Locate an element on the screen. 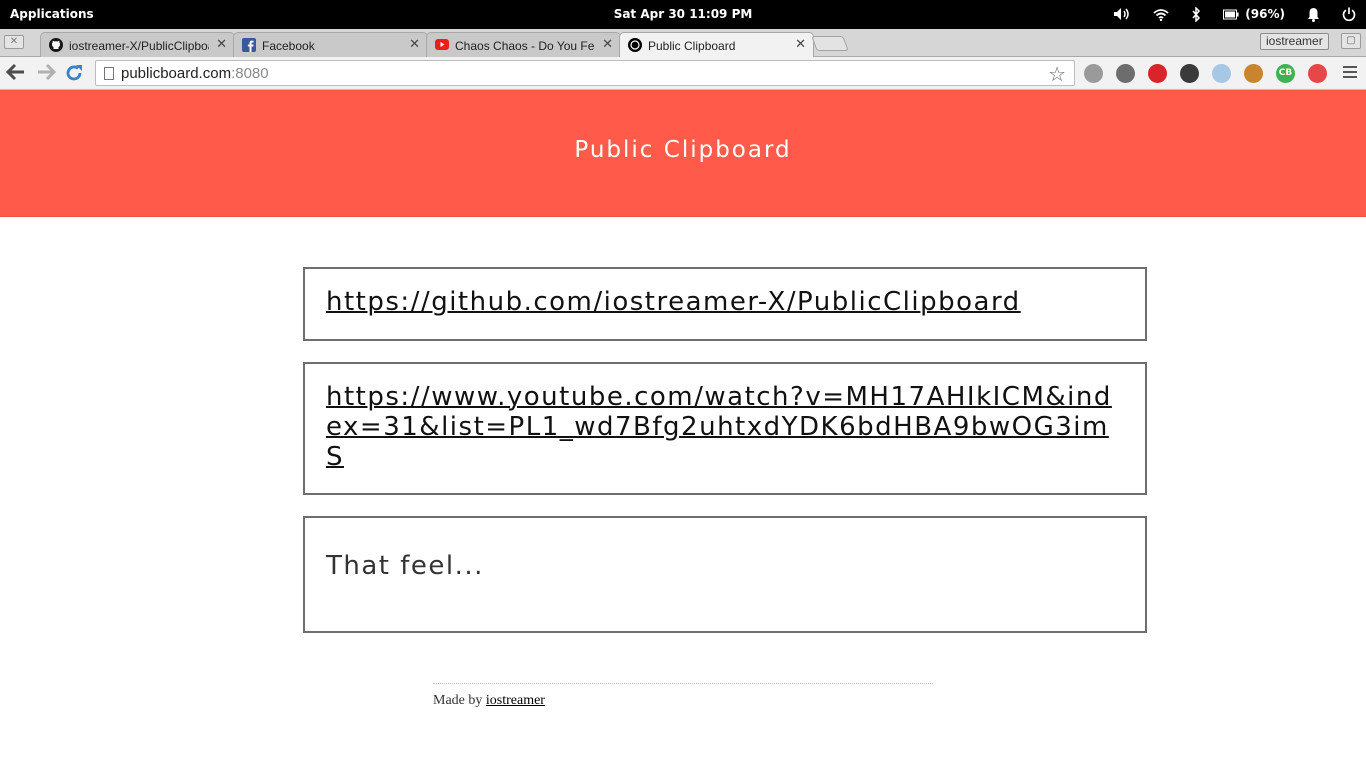 This screenshot has width=1366, height=768. youtube-icon is located at coordinates (442, 44).